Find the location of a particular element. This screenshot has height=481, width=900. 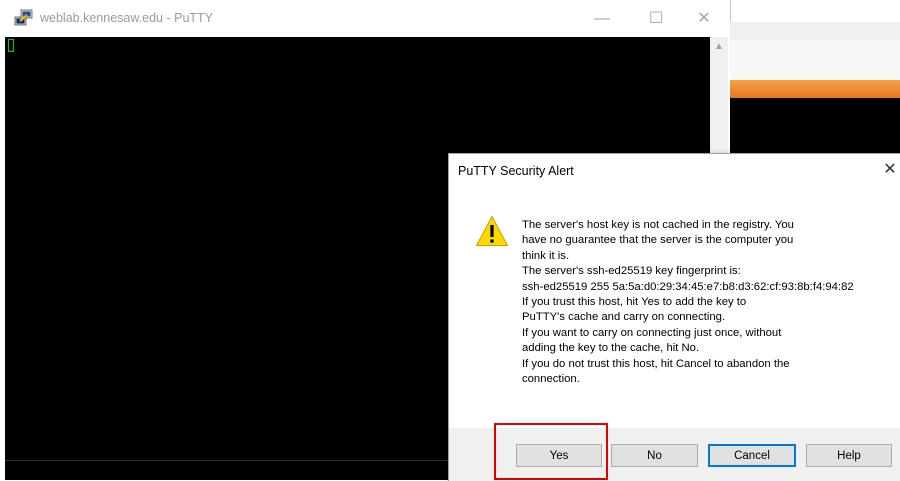

minimize-button: — is located at coordinates (602, 19).